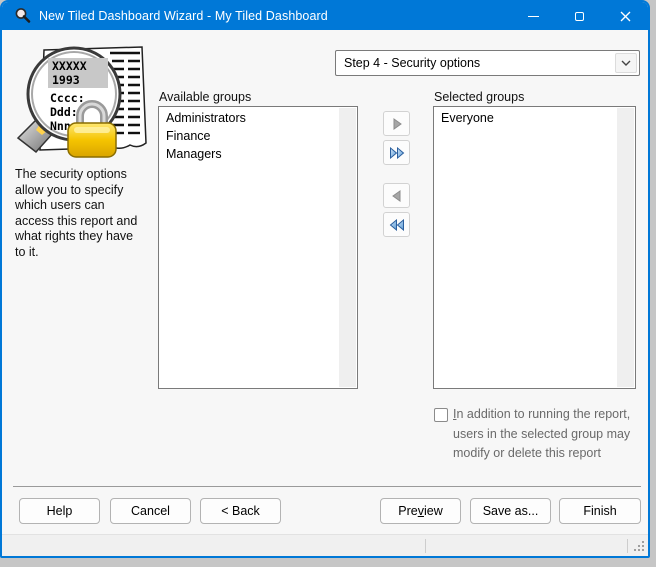  Describe the element at coordinates (150, 511) in the screenshot. I see `cancel-button: Cancel` at that location.